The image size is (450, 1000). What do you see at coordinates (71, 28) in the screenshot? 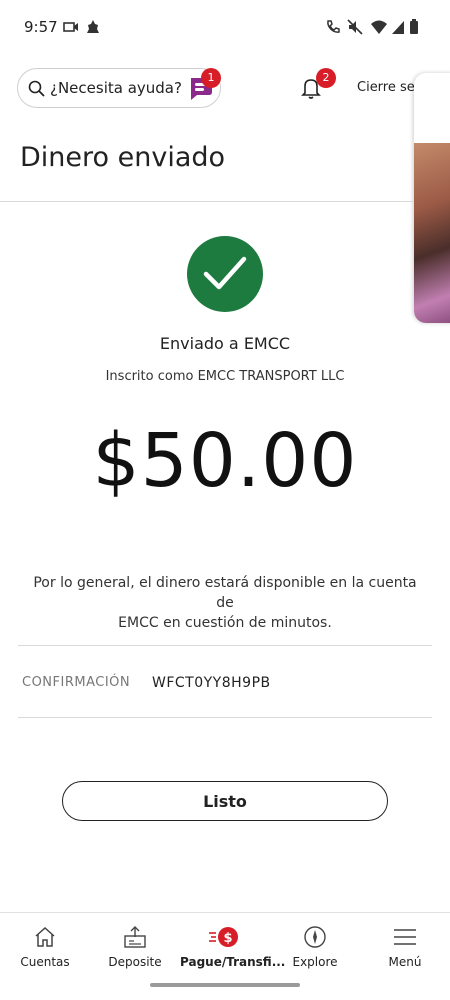
I see `video-camera-icon` at bounding box center [71, 28].